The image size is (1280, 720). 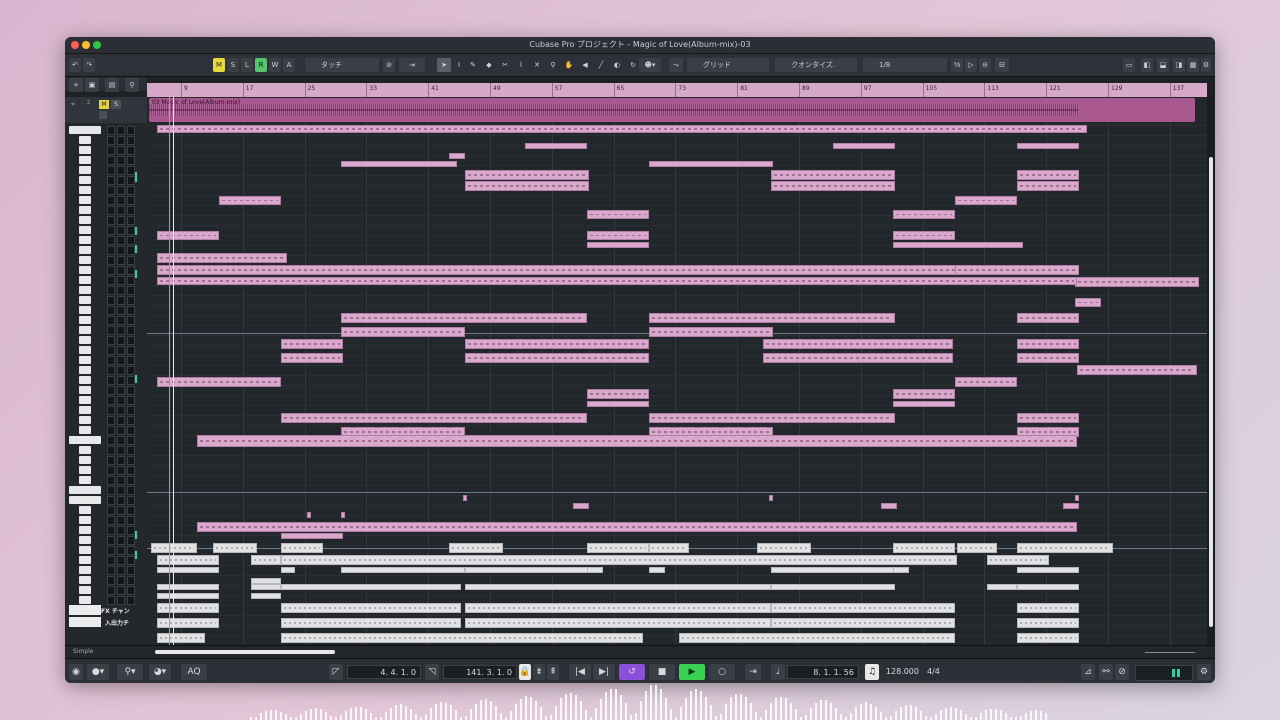 What do you see at coordinates (194, 672) in the screenshot?
I see `aq-button: AQ` at bounding box center [194, 672].